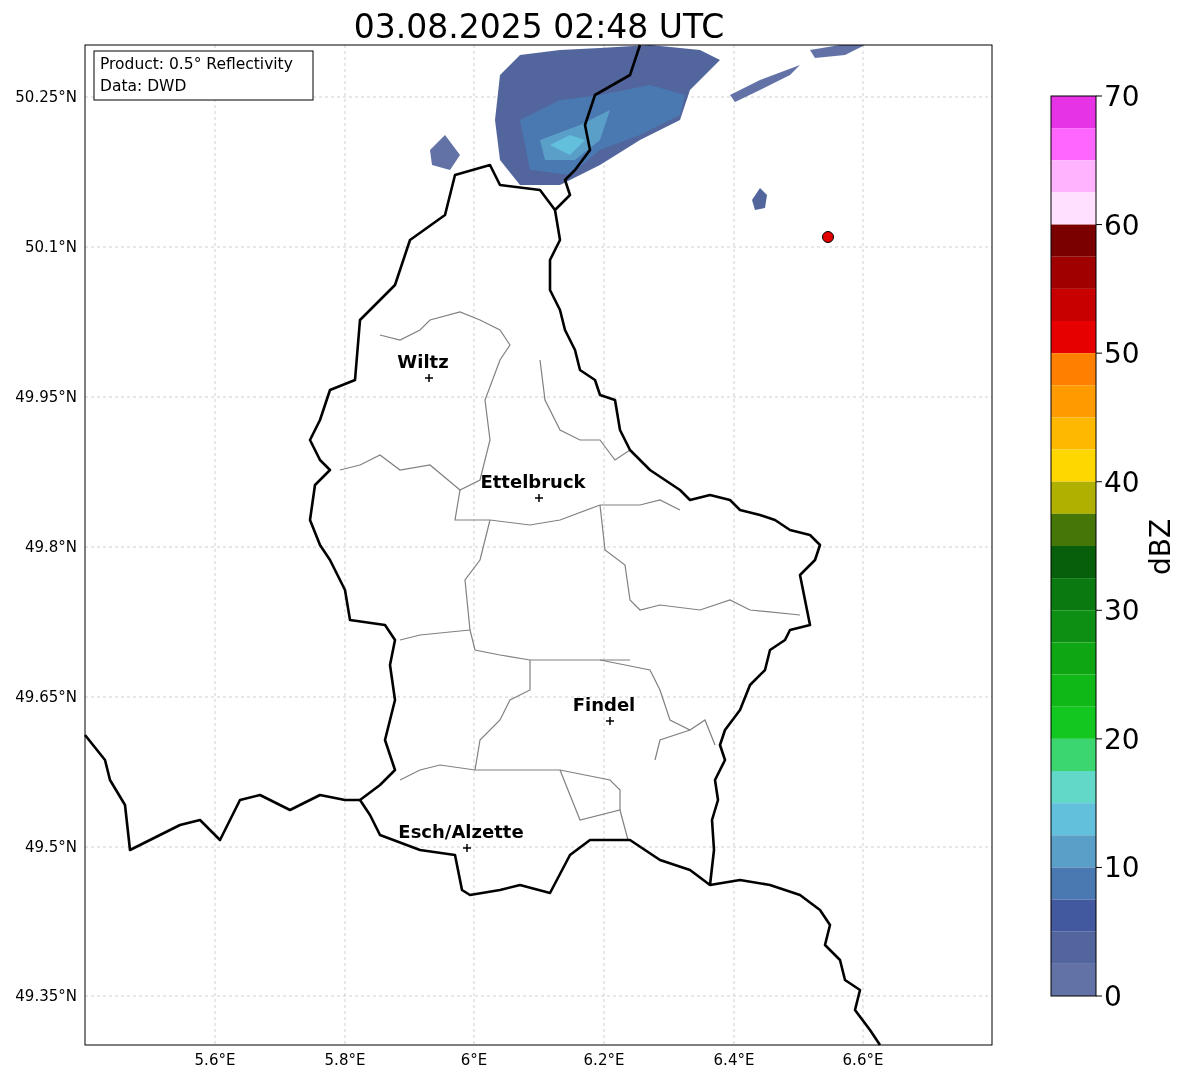 This screenshot has height=1081, width=1184. I want to click on axis-tick-label: 6.2°E, so click(604, 1060).